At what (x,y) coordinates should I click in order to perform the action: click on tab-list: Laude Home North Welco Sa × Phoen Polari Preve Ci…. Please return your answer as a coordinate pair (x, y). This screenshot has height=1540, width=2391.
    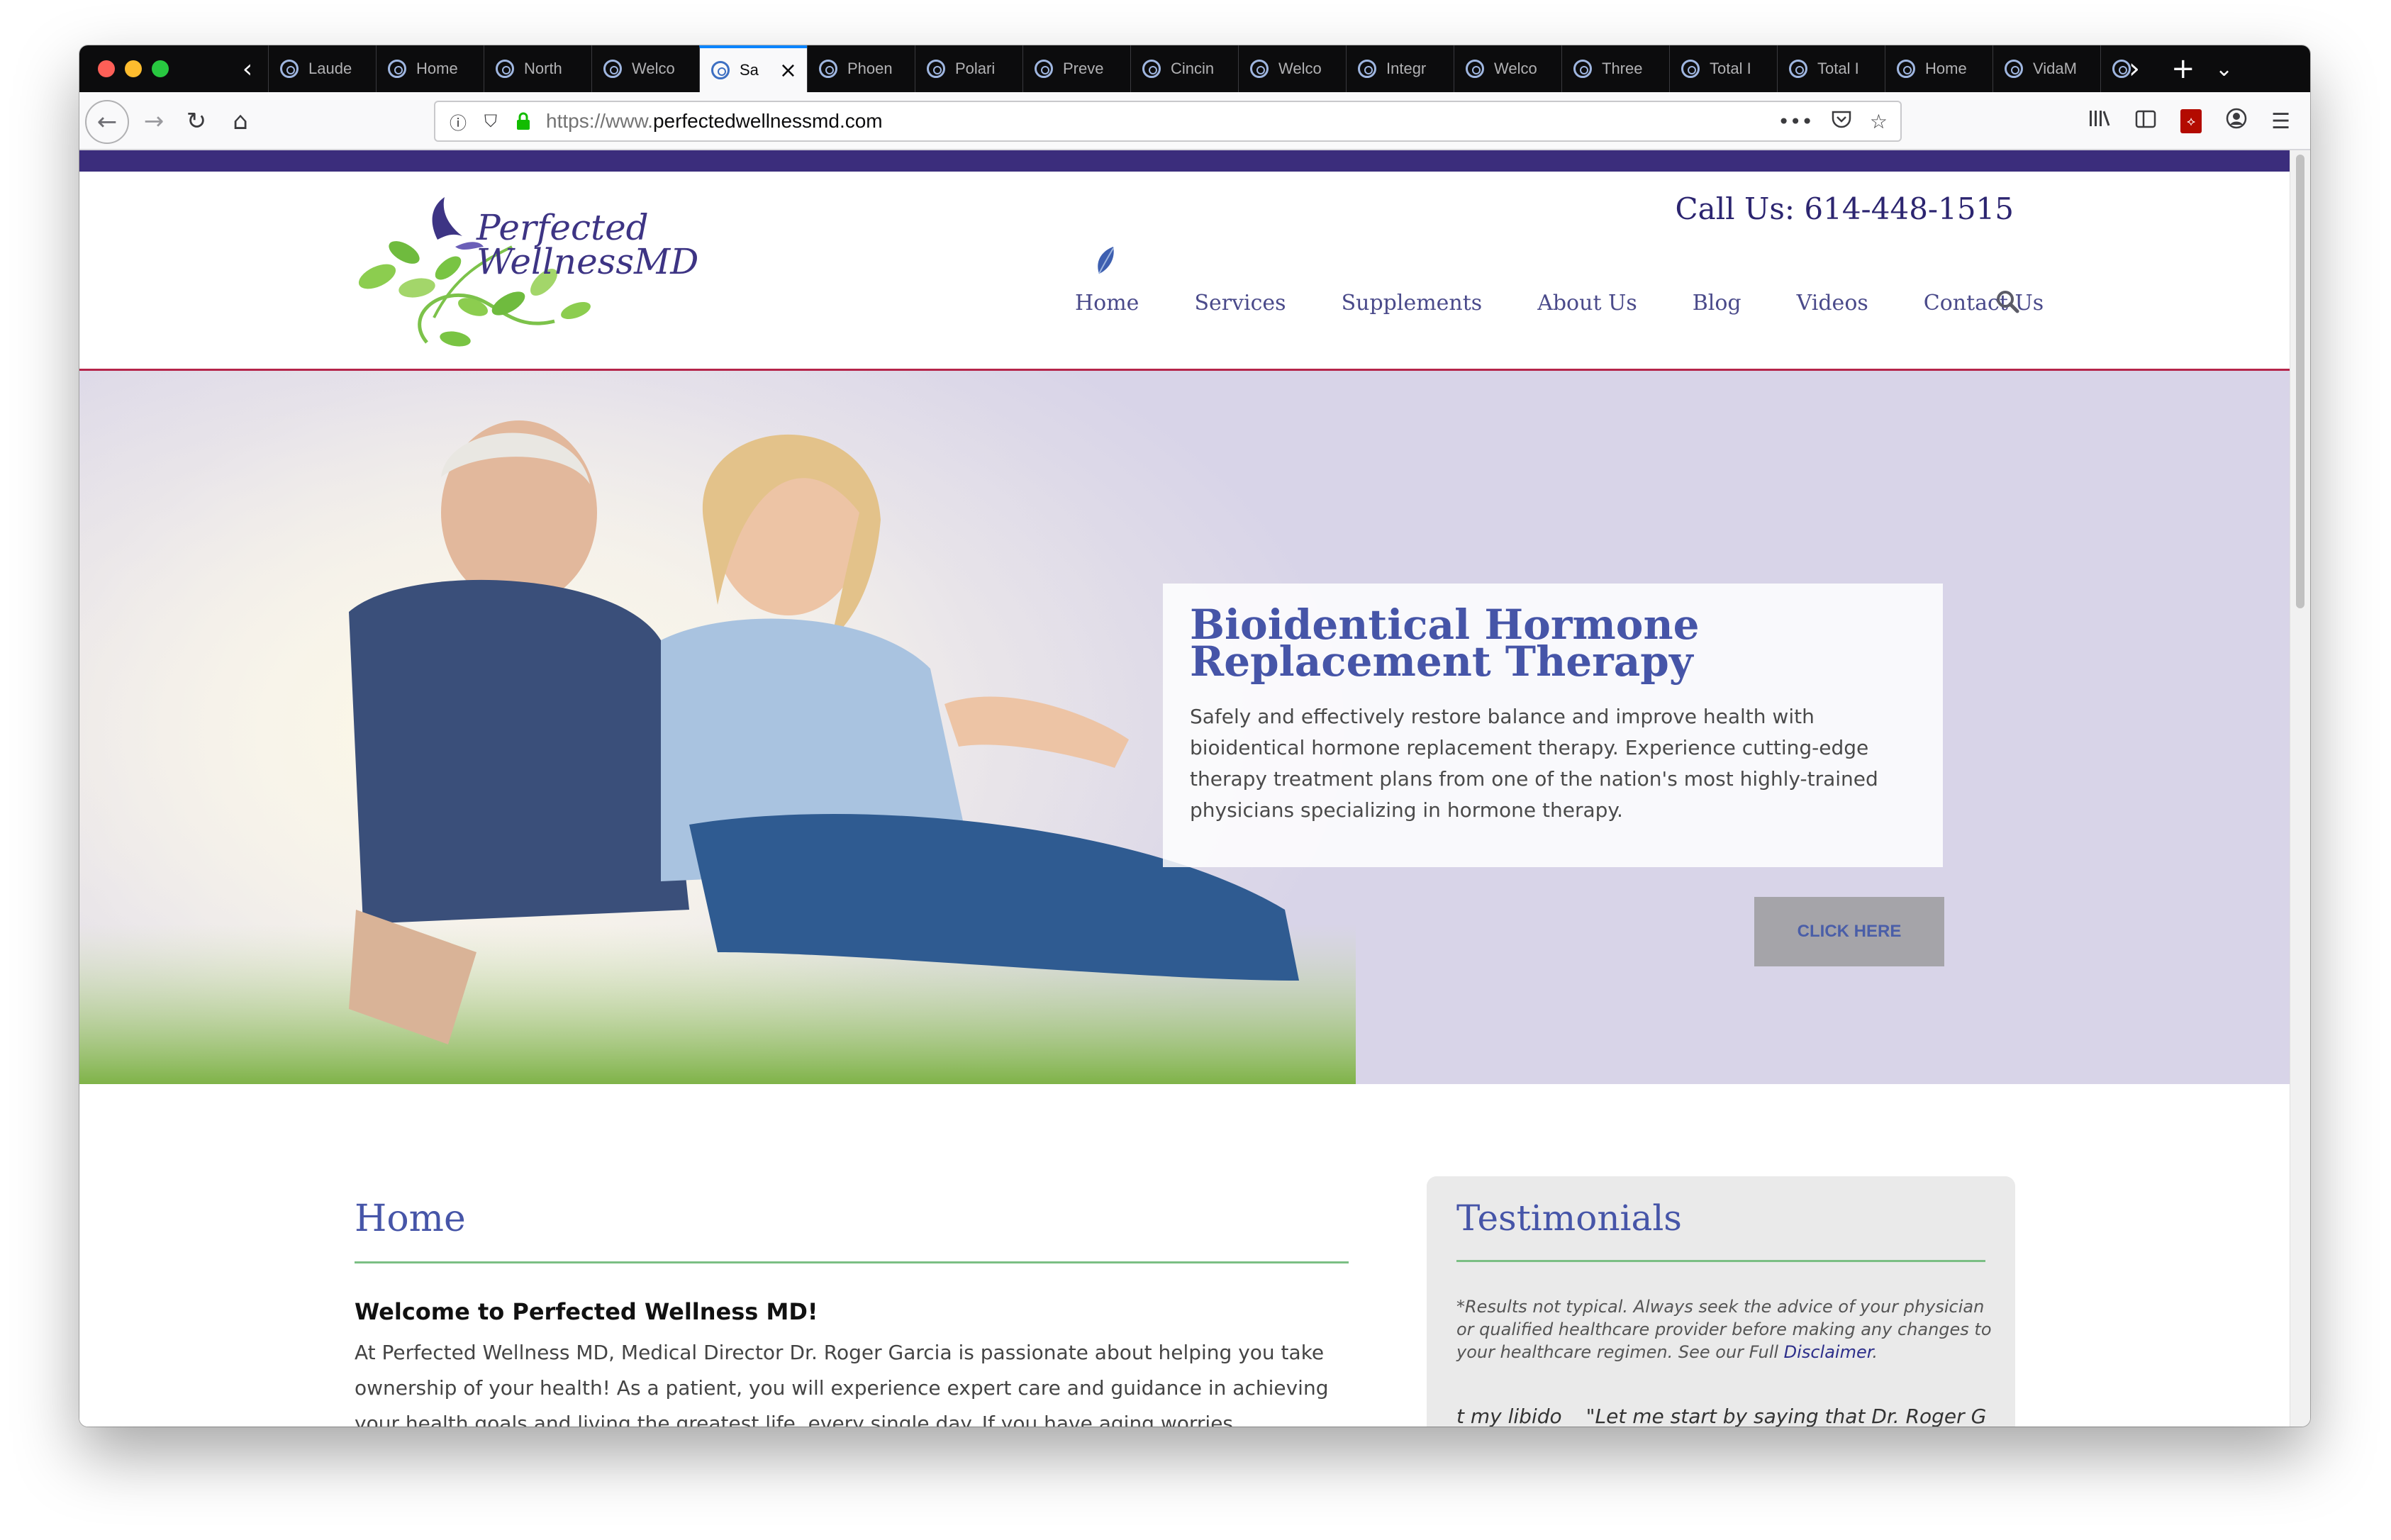
    Looking at the image, I should click on (1200, 68).